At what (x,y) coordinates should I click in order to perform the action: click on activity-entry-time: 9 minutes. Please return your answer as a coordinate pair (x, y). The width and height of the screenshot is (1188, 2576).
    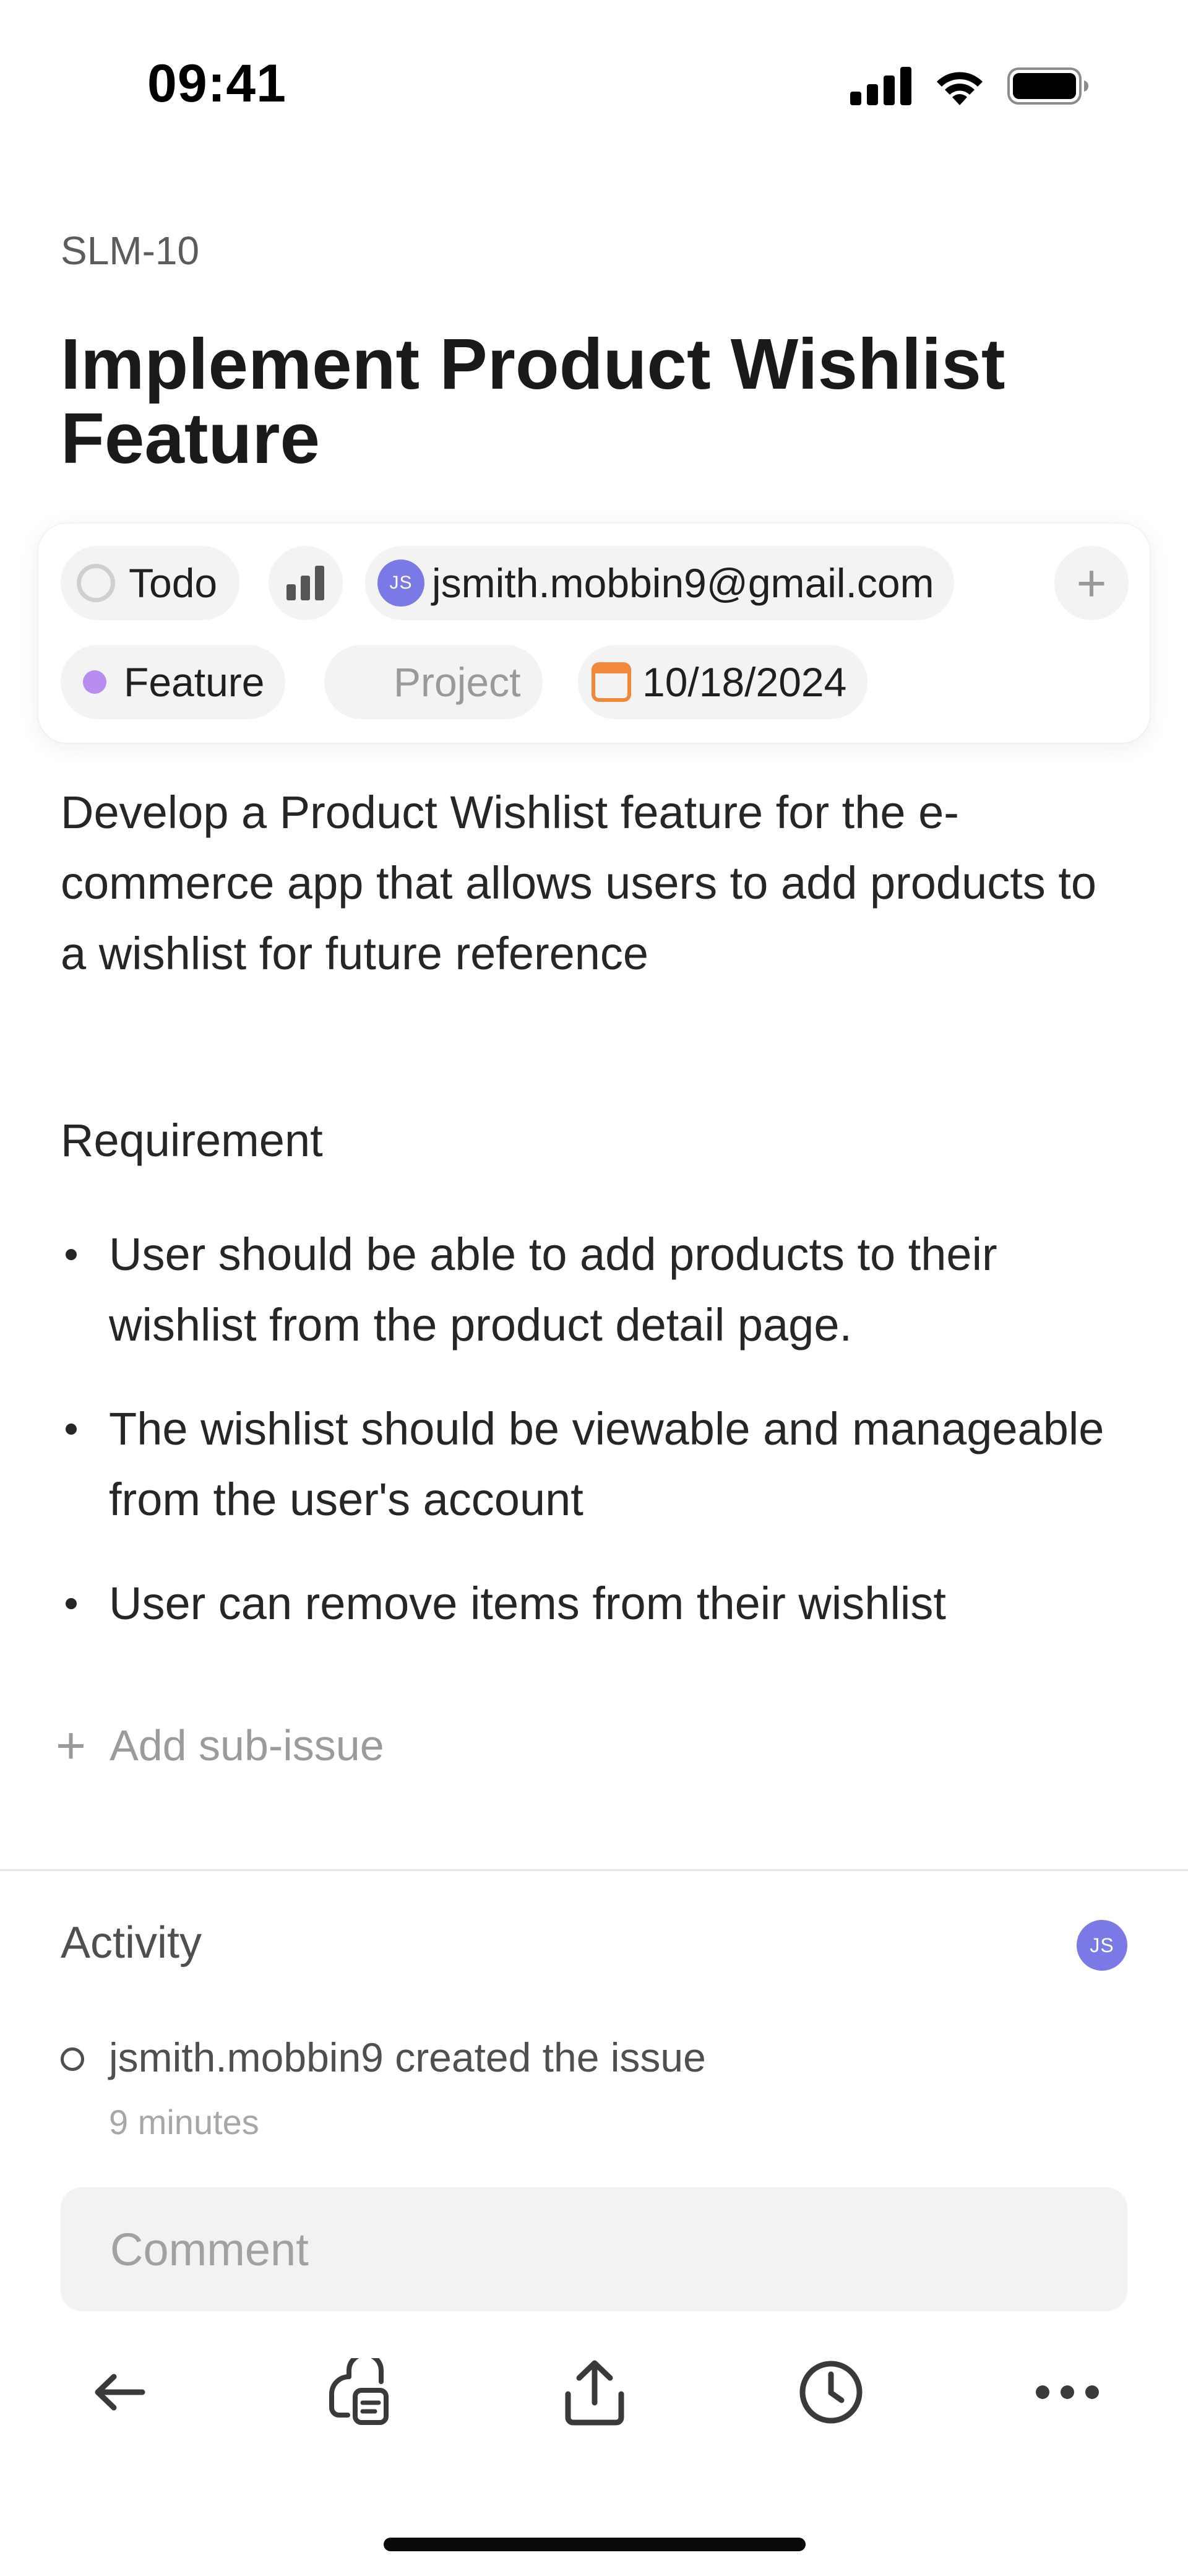
    Looking at the image, I should click on (184, 2122).